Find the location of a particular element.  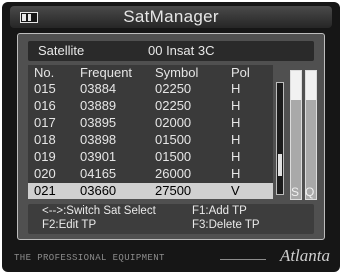

help-edit-tp: F2:Edit TP is located at coordinates (69, 225).